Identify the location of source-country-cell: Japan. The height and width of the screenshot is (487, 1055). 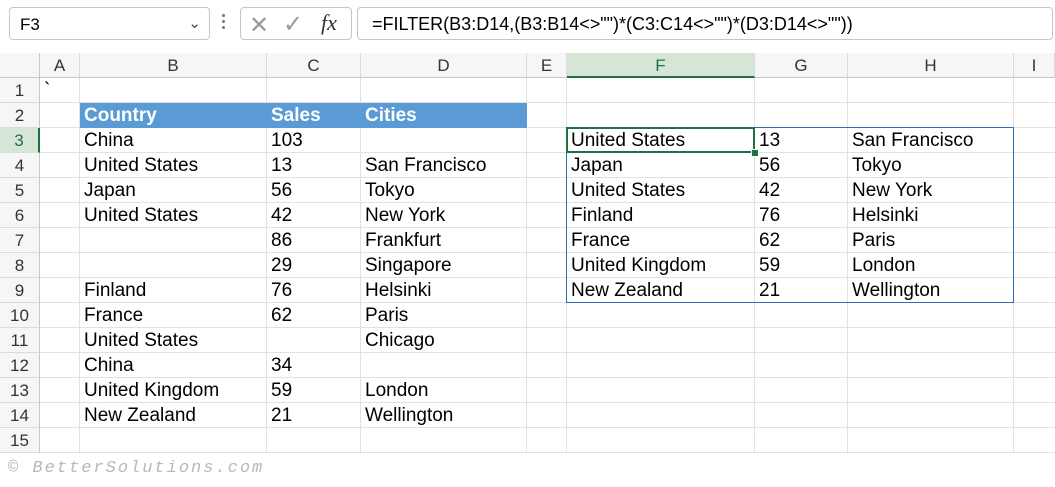
(173, 190).